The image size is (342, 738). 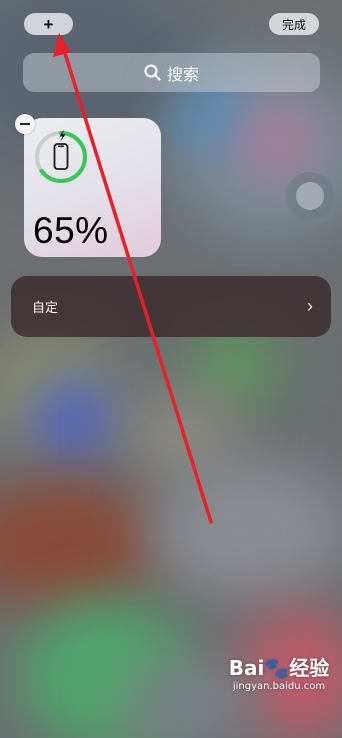 I want to click on battery-ring, so click(x=61, y=156).